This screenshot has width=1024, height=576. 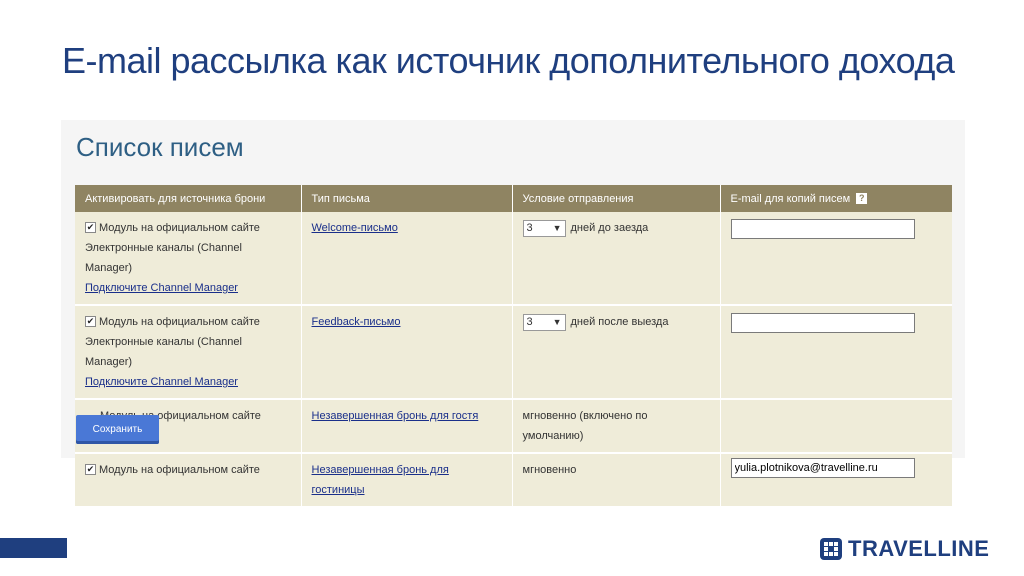 I want to click on source-cell: ✔ Модуль на официальном сайте, so click(x=188, y=480).